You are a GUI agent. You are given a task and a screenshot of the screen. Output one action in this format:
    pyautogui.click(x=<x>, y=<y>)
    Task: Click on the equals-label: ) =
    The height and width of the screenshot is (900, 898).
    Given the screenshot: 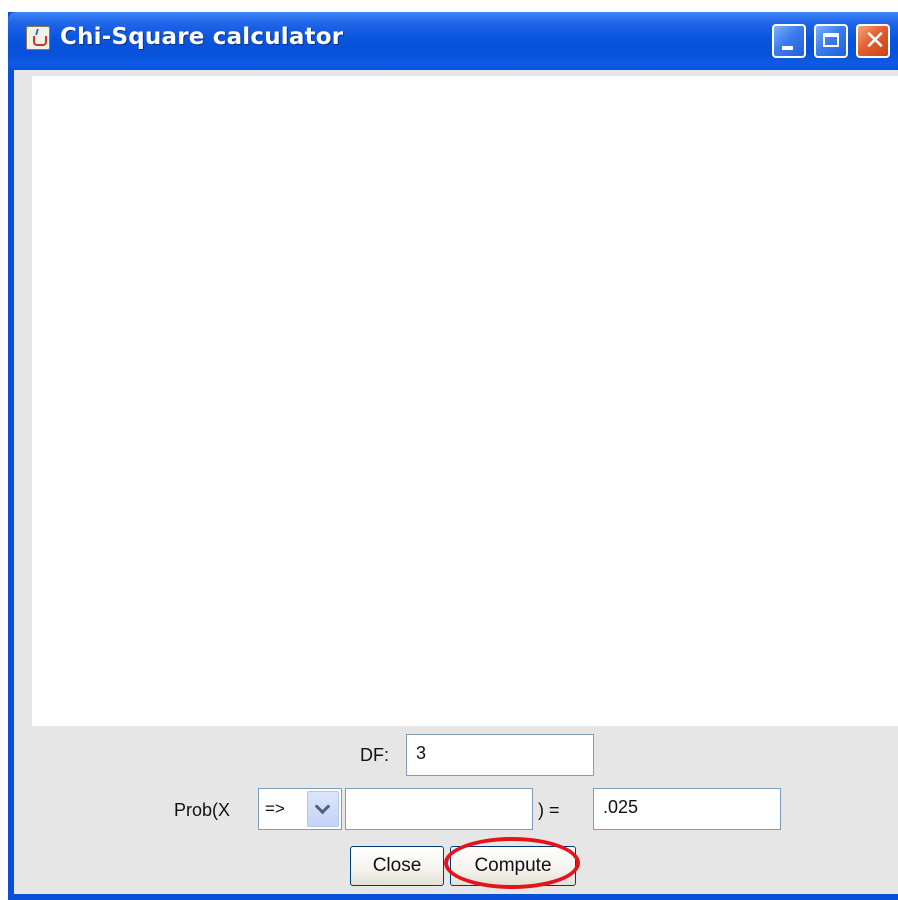 What is the action you would take?
    pyautogui.click(x=549, y=810)
    